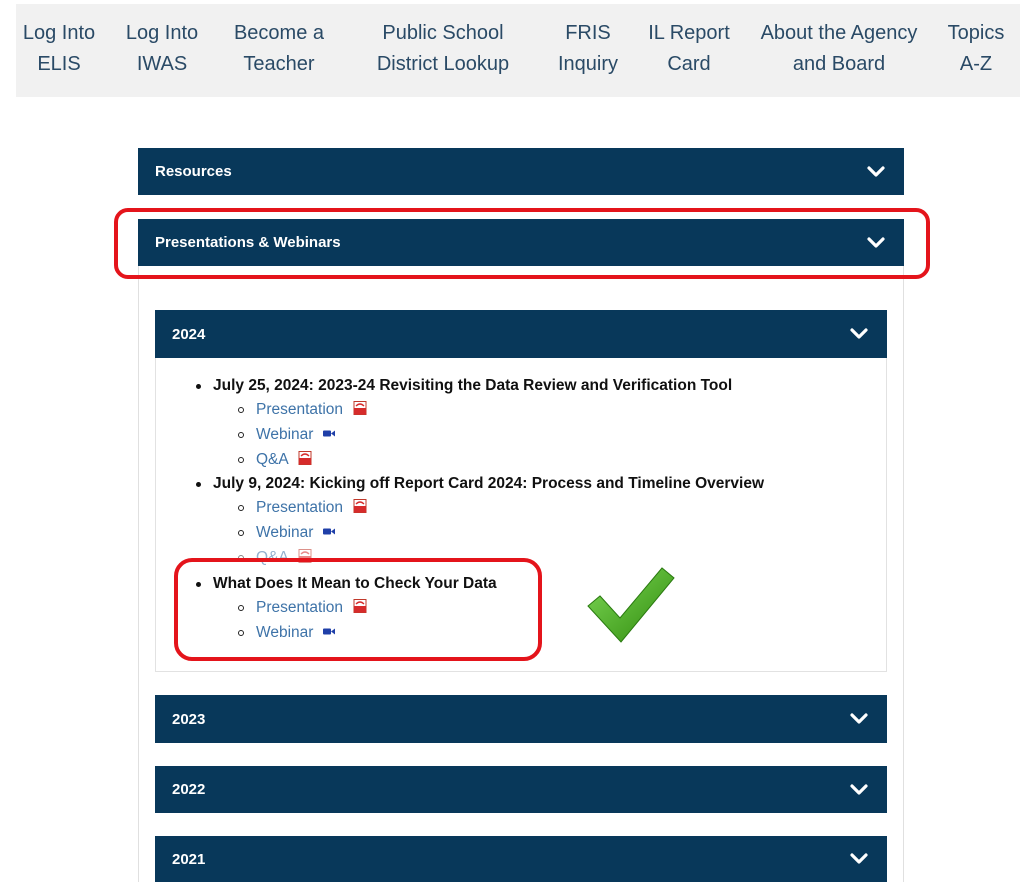 The image size is (1028, 882). I want to click on accordion-year-2024: 2024, so click(521, 334).